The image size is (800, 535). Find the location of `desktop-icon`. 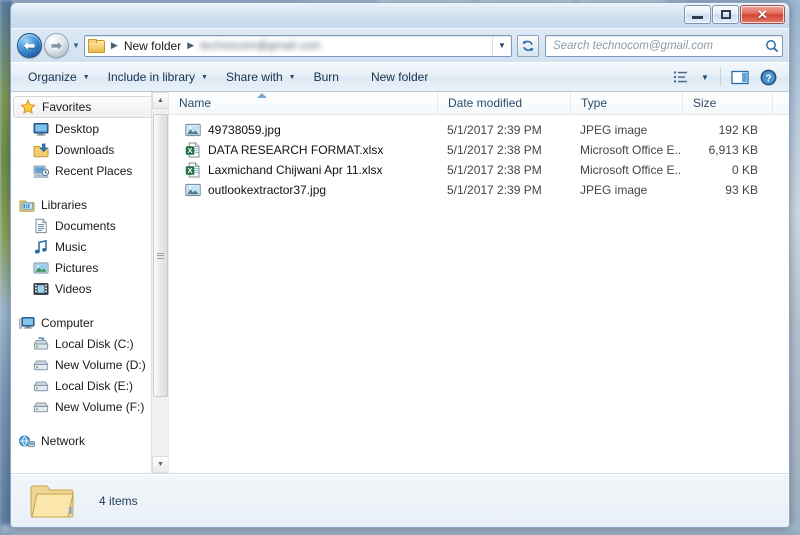

desktop-icon is located at coordinates (41, 129).